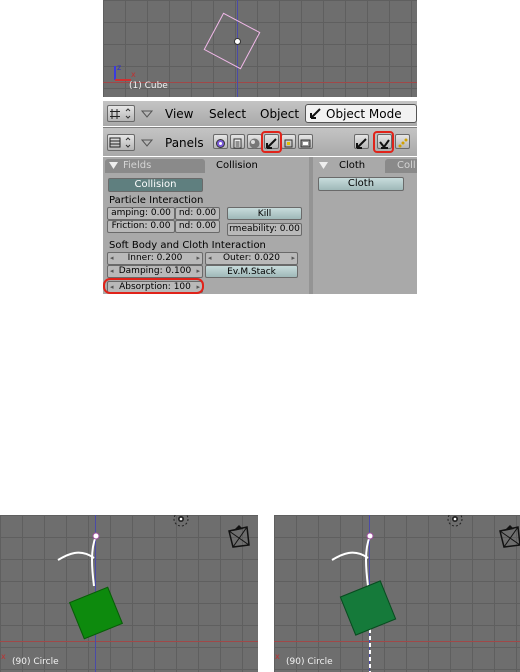 The height and width of the screenshot is (672, 520). I want to click on tab-fields-label: Fields, so click(137, 165).